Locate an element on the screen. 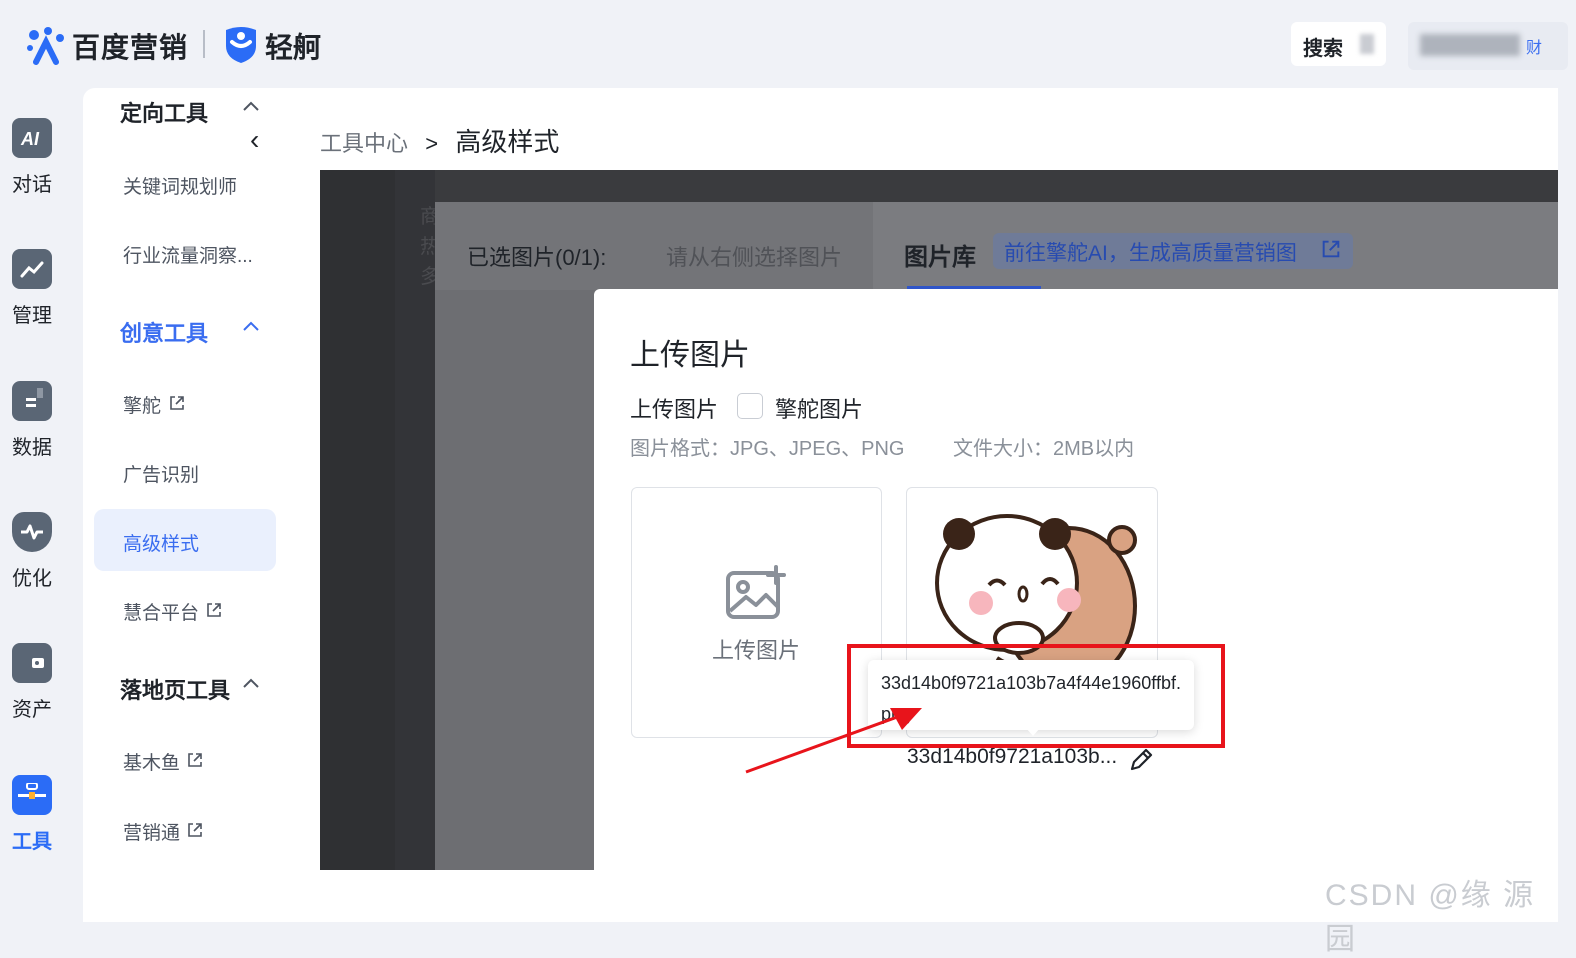  add-image-icon is located at coordinates (756, 592).